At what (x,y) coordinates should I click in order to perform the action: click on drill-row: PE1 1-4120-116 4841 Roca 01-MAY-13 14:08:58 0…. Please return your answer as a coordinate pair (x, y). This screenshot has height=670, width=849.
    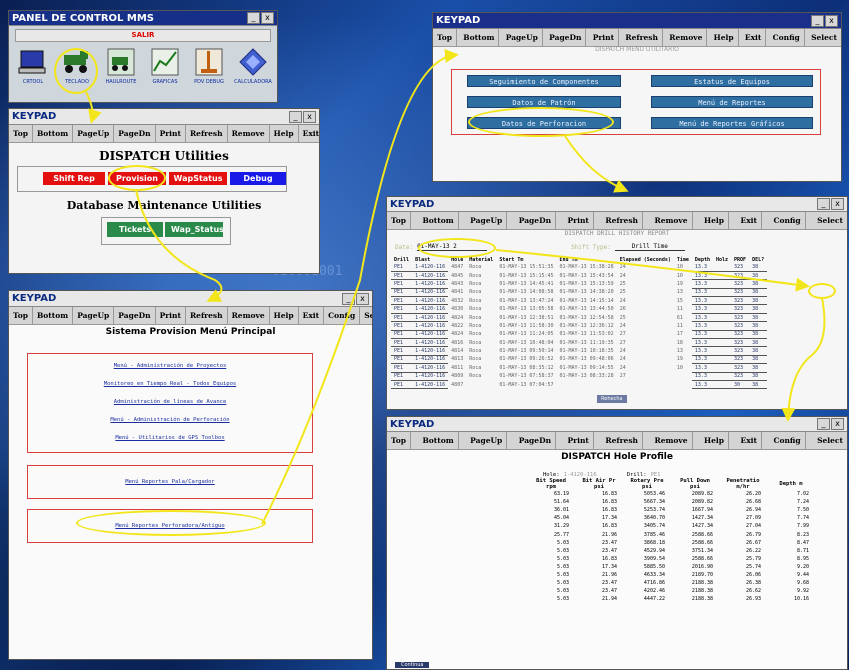
    Looking at the image, I should click on (579, 293).